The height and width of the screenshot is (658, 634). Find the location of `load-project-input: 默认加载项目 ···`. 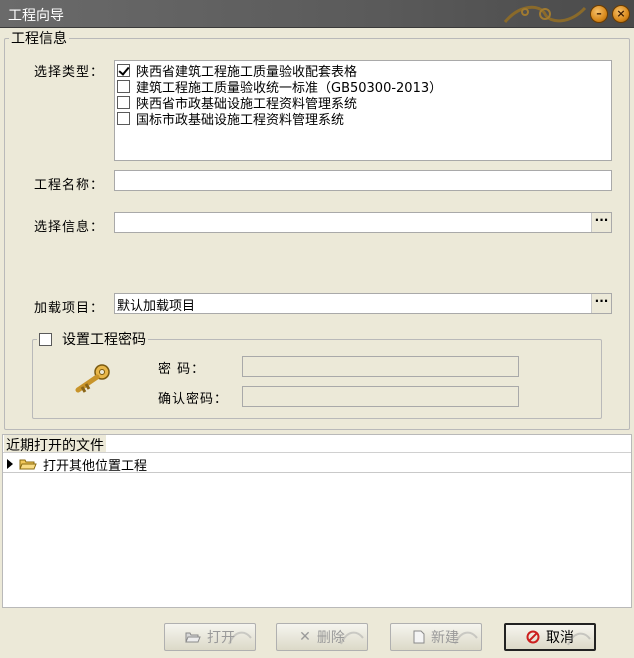

load-project-input: 默认加载项目 ··· is located at coordinates (363, 303).